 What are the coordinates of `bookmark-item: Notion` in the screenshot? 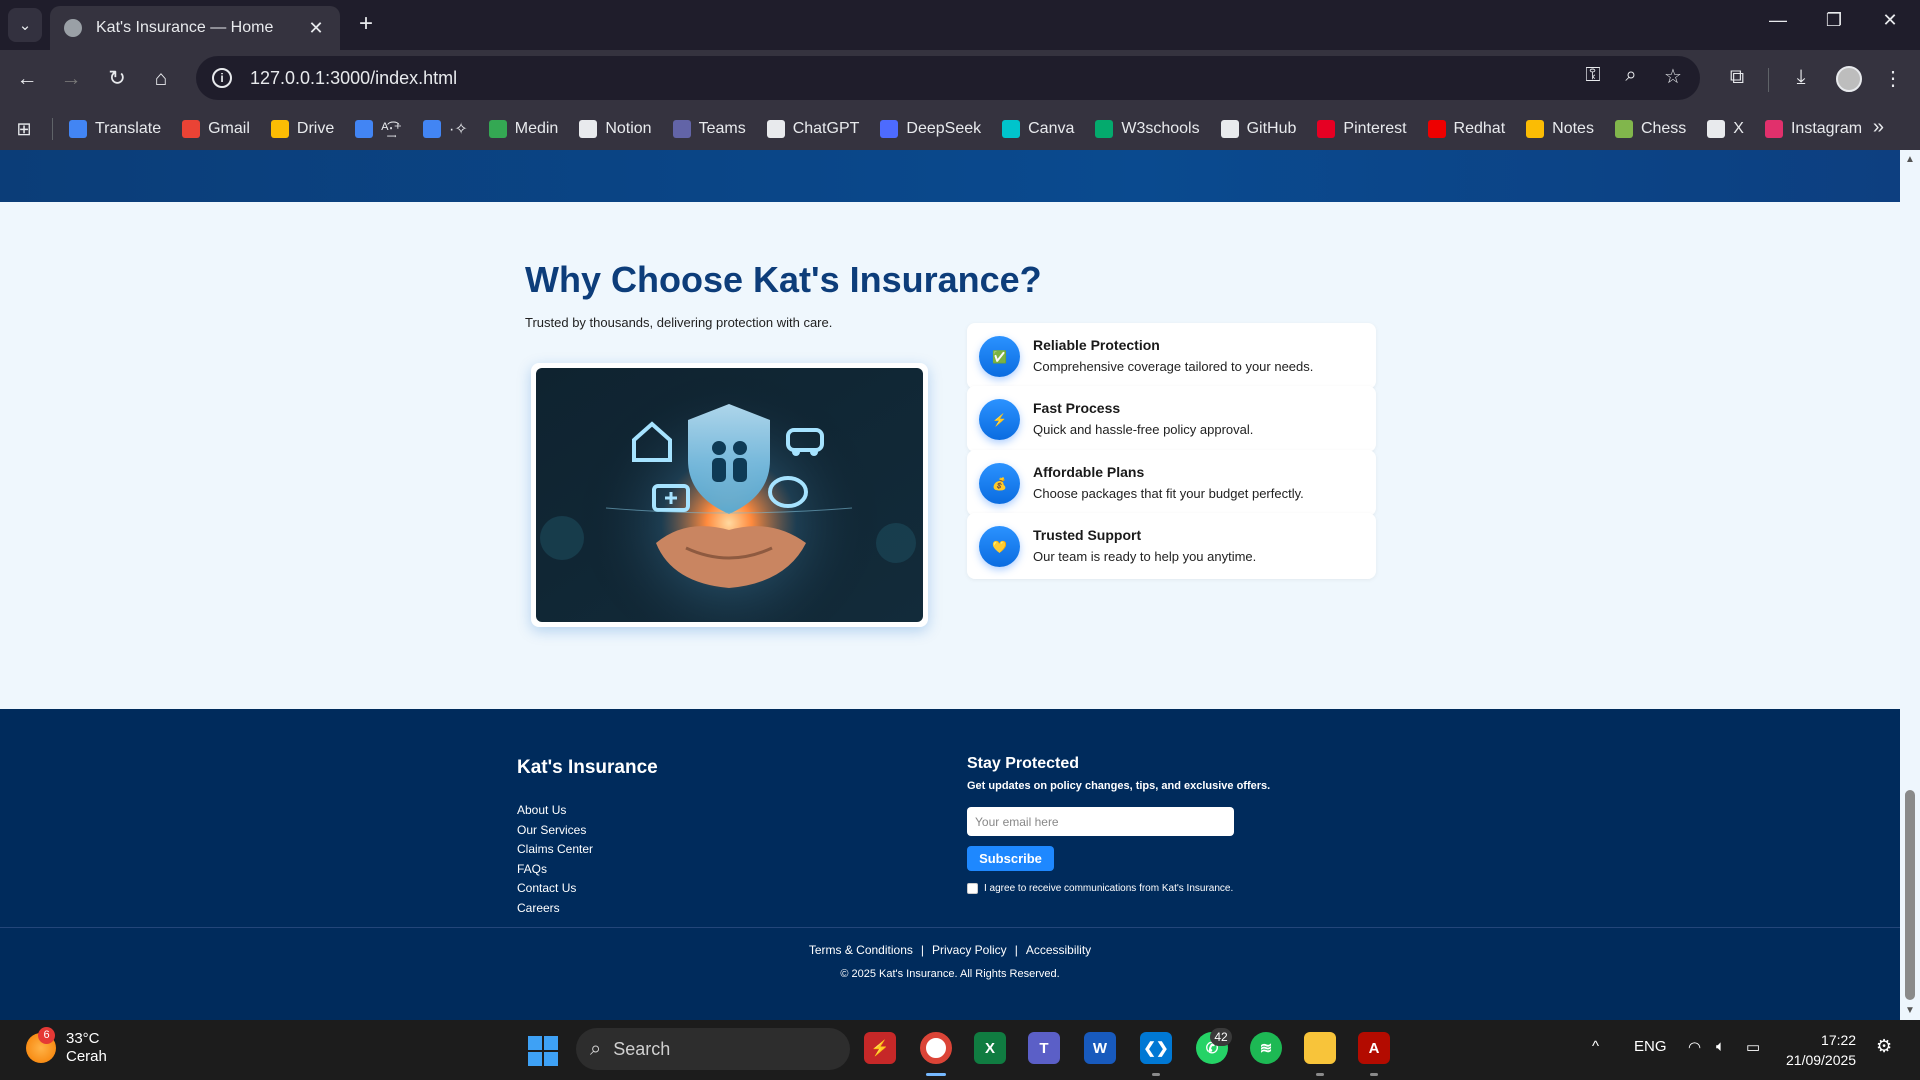 It's located at (615, 129).